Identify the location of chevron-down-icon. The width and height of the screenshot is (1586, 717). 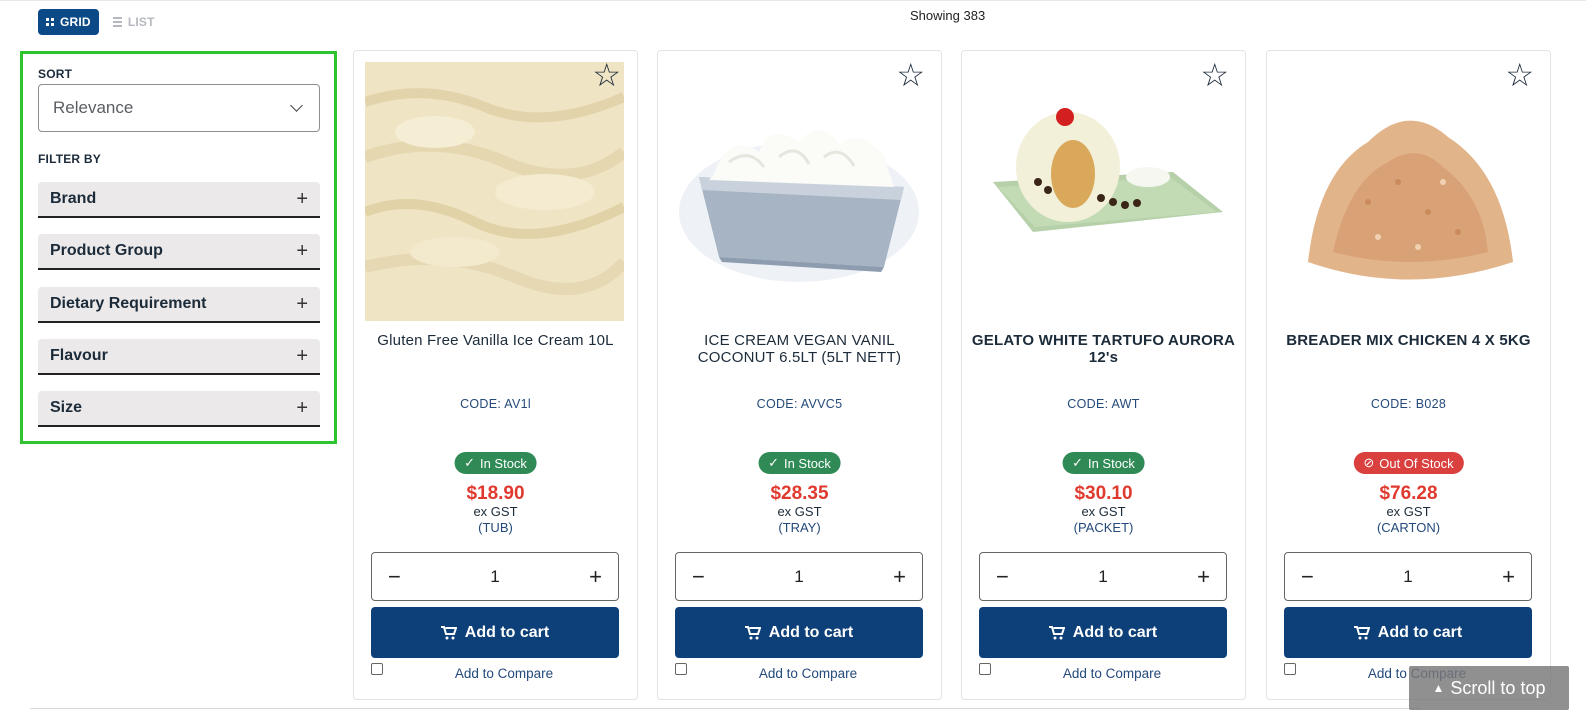
(296, 105).